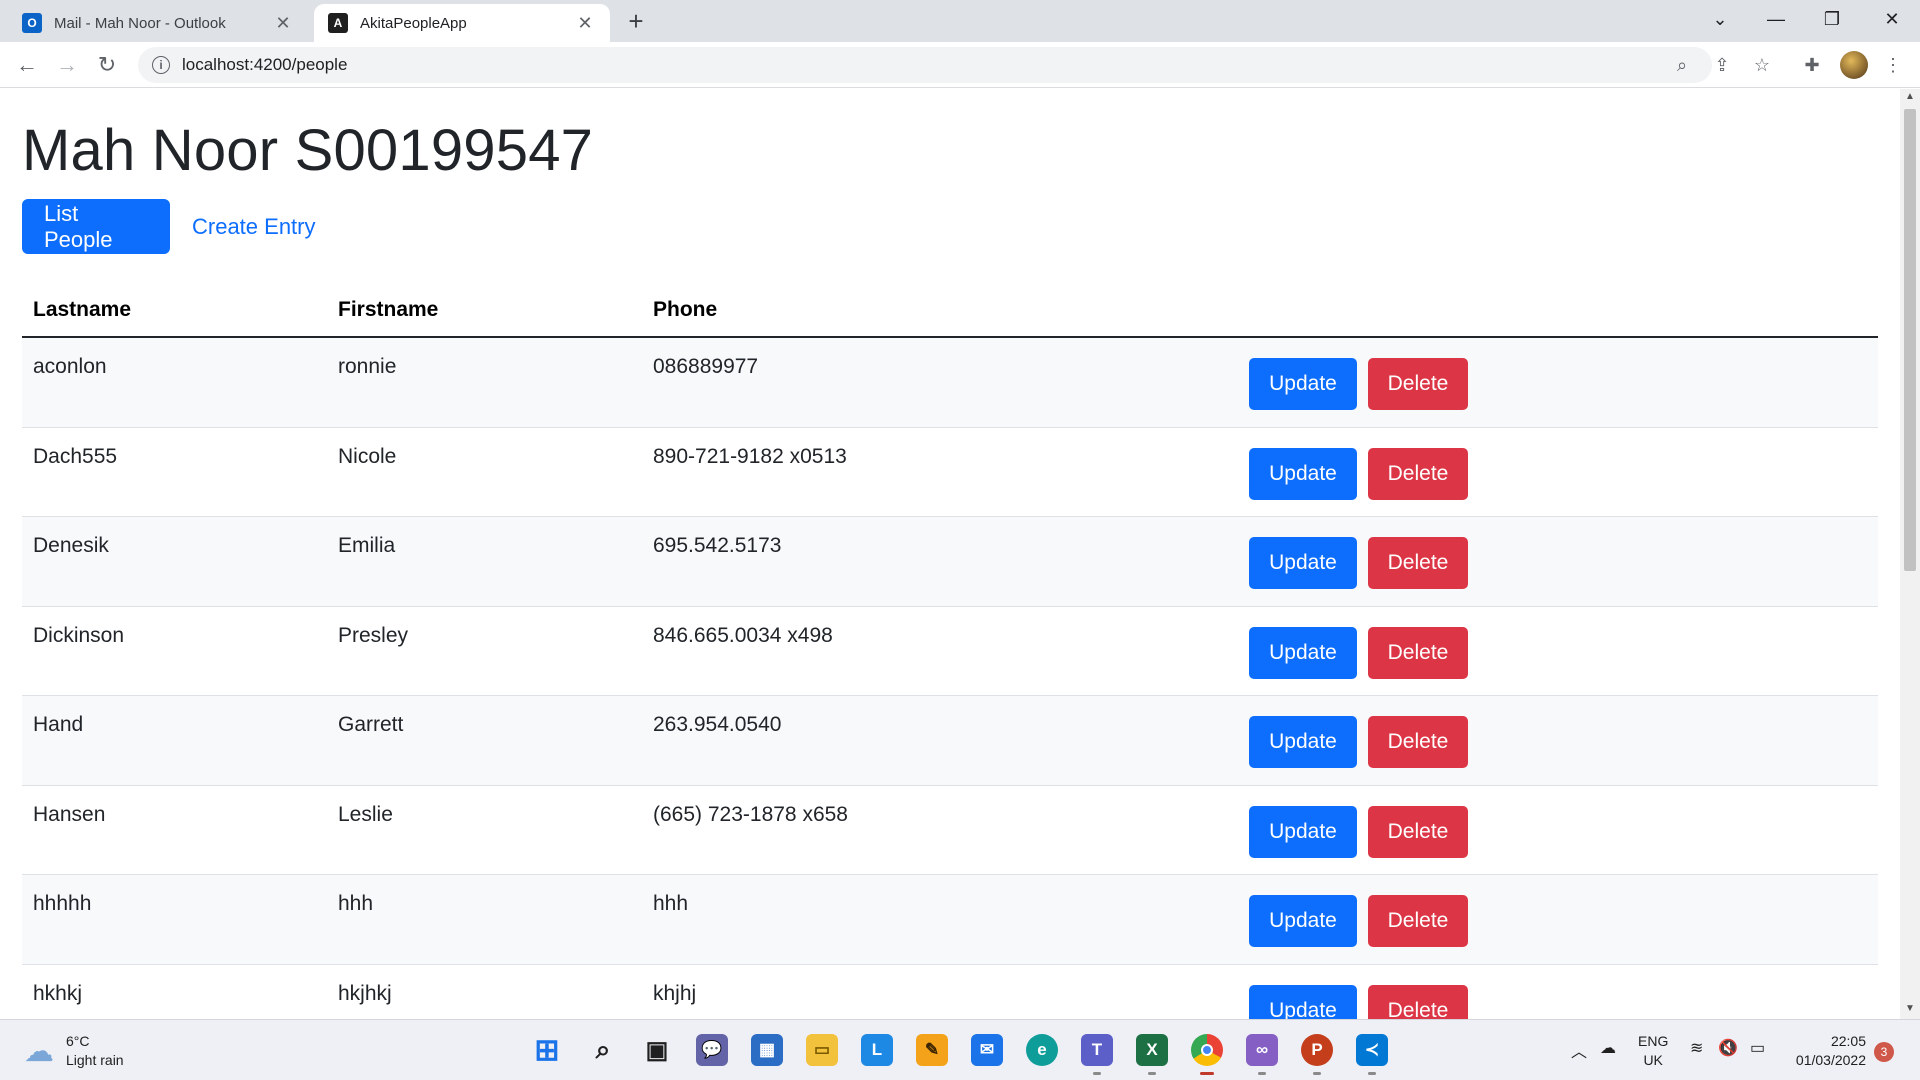  What do you see at coordinates (356, 903) in the screenshot?
I see `cell-firstname: hhh` at bounding box center [356, 903].